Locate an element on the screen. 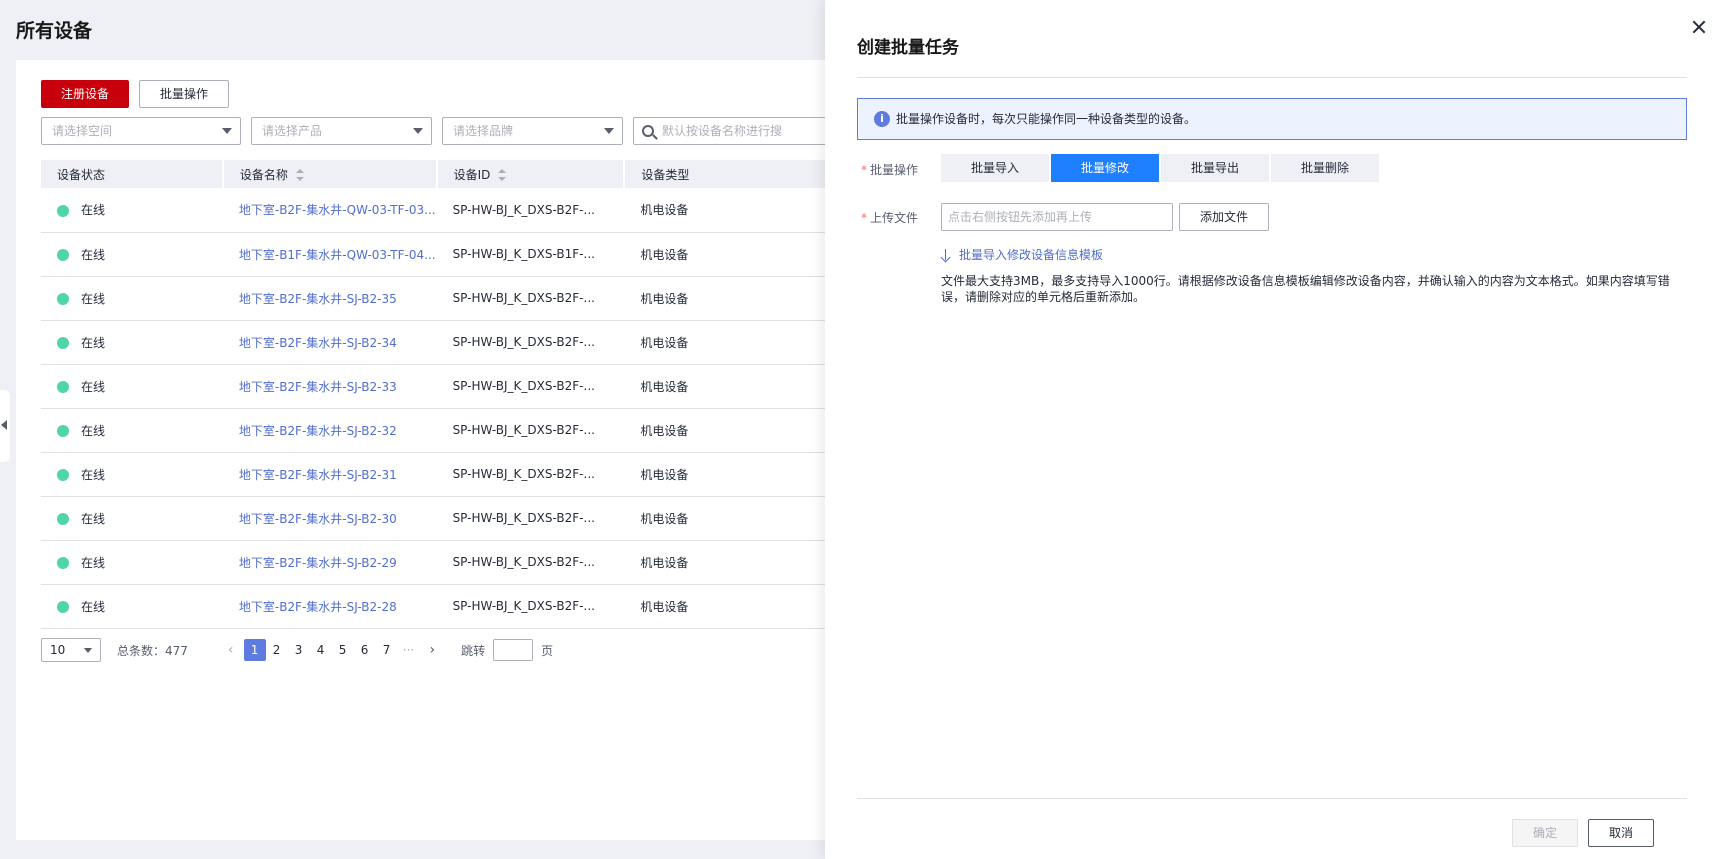  name-cell: 地下室-B2F-集水井-SJ-B2-30 is located at coordinates (329, 518).